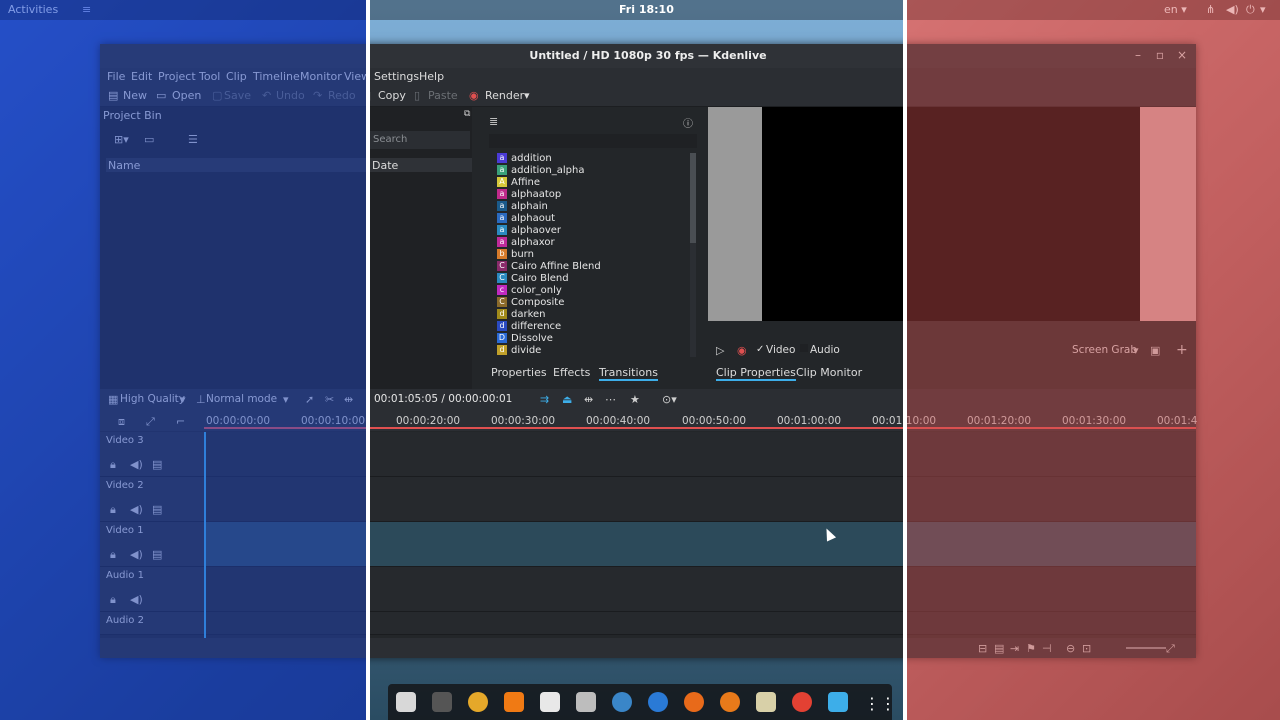  I want to click on transition-name: burn, so click(522, 254).